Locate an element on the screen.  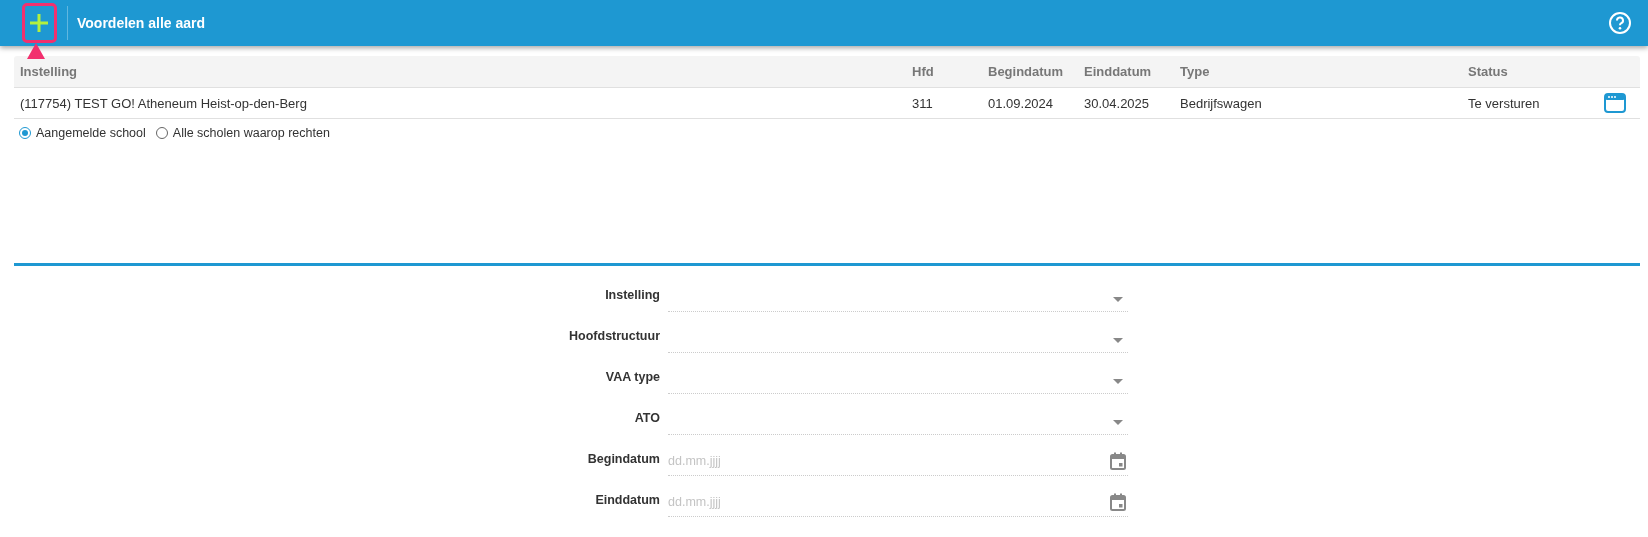
help-button is located at coordinates (1620, 23).